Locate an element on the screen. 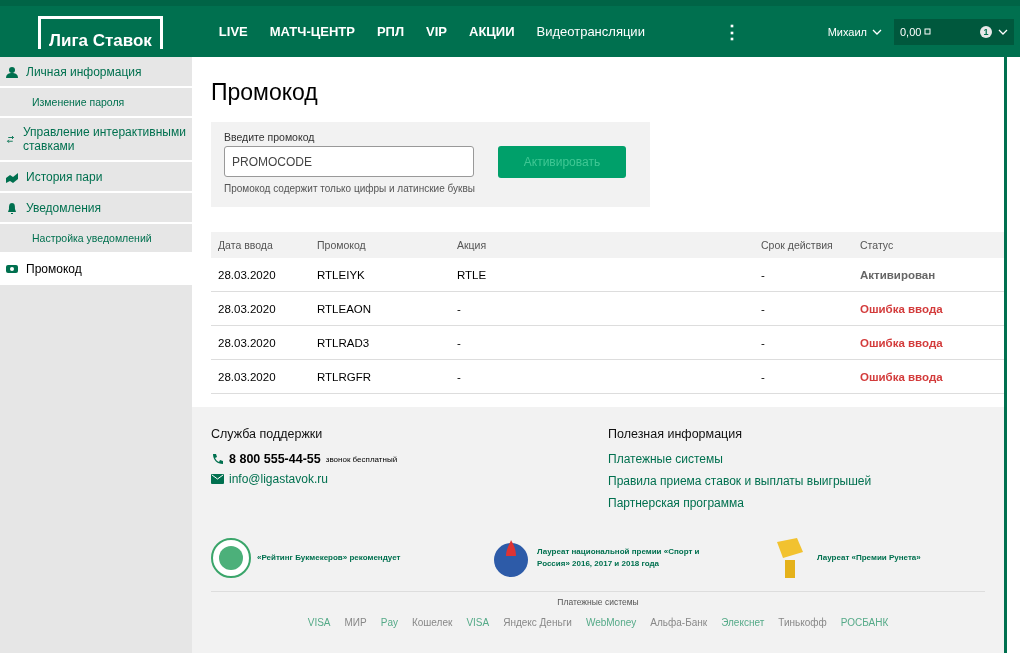 This screenshot has width=1020, height=653. mail-icon is located at coordinates (217, 479).